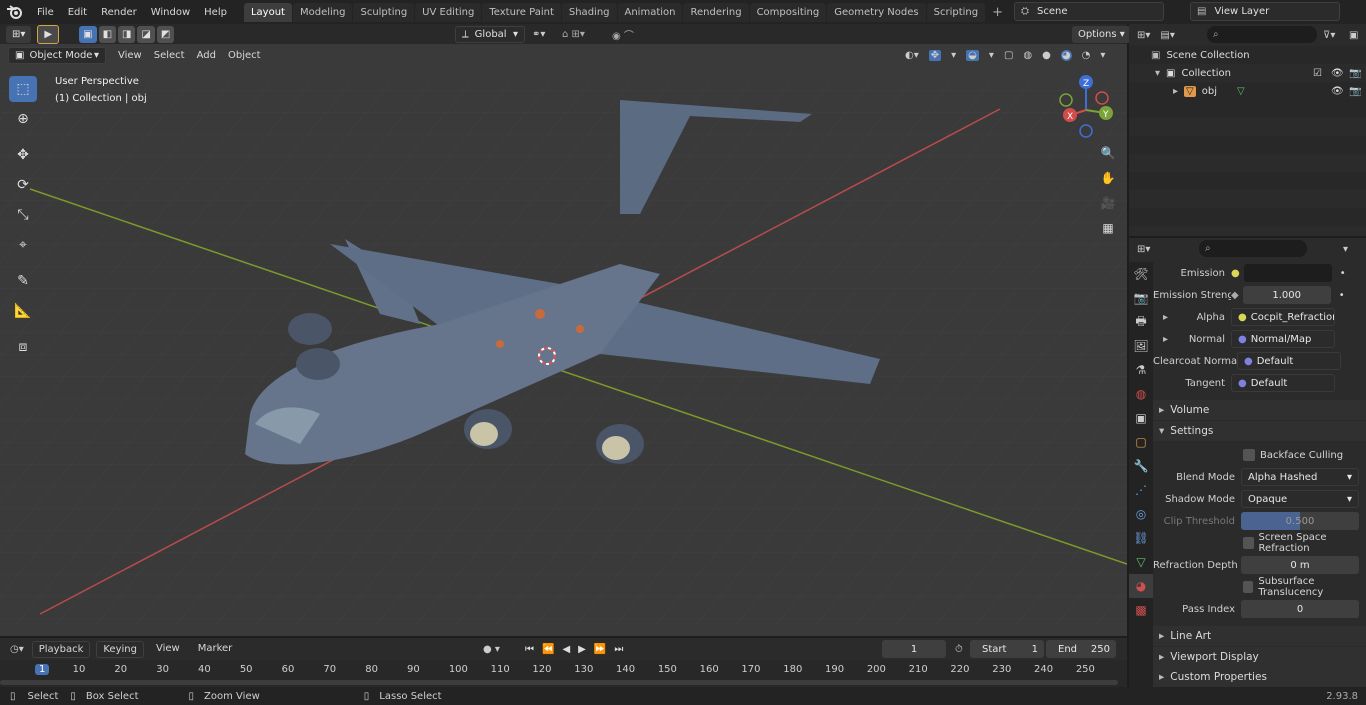  What do you see at coordinates (23, 119) in the screenshot?
I see `cursor-tool-icon: ⊕` at bounding box center [23, 119].